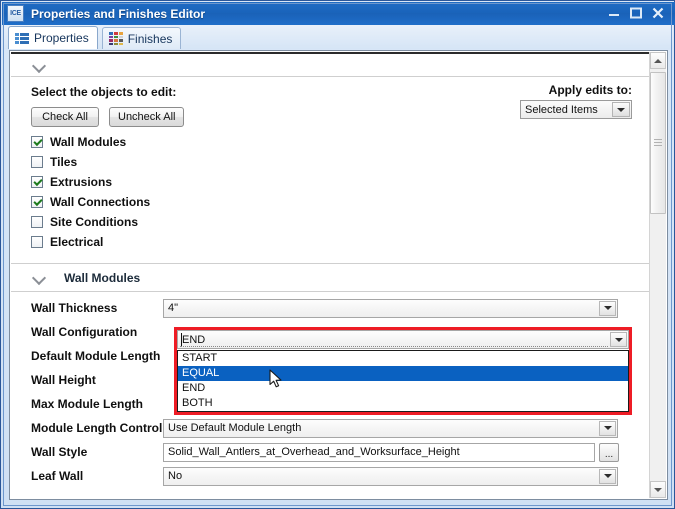 This screenshot has height=509, width=675. Describe the element at coordinates (390, 308) in the screenshot. I see `wall-thickness-select: 4"` at that location.